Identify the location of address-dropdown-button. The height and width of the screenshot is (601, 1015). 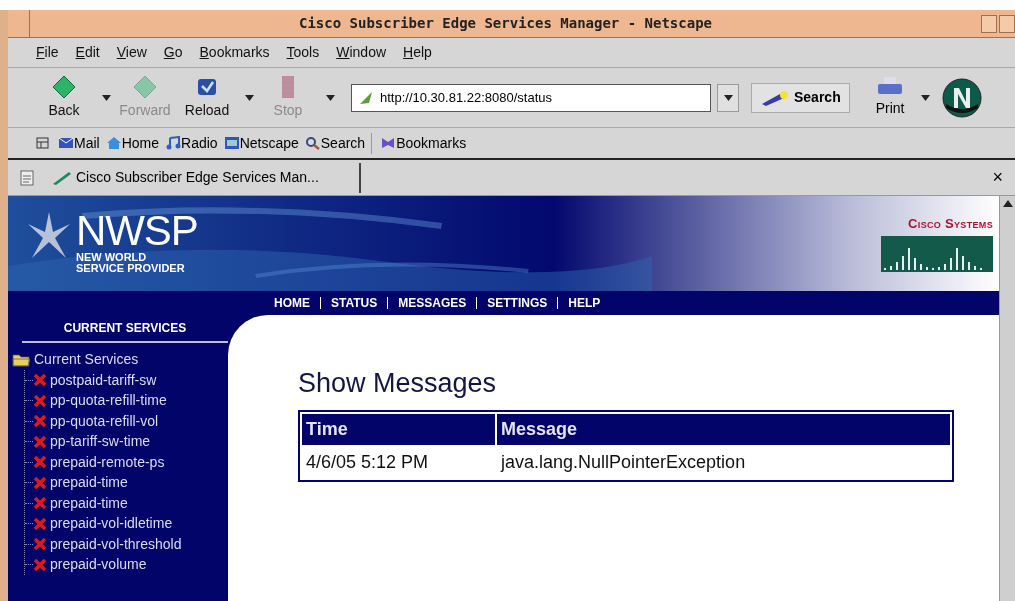
(728, 97).